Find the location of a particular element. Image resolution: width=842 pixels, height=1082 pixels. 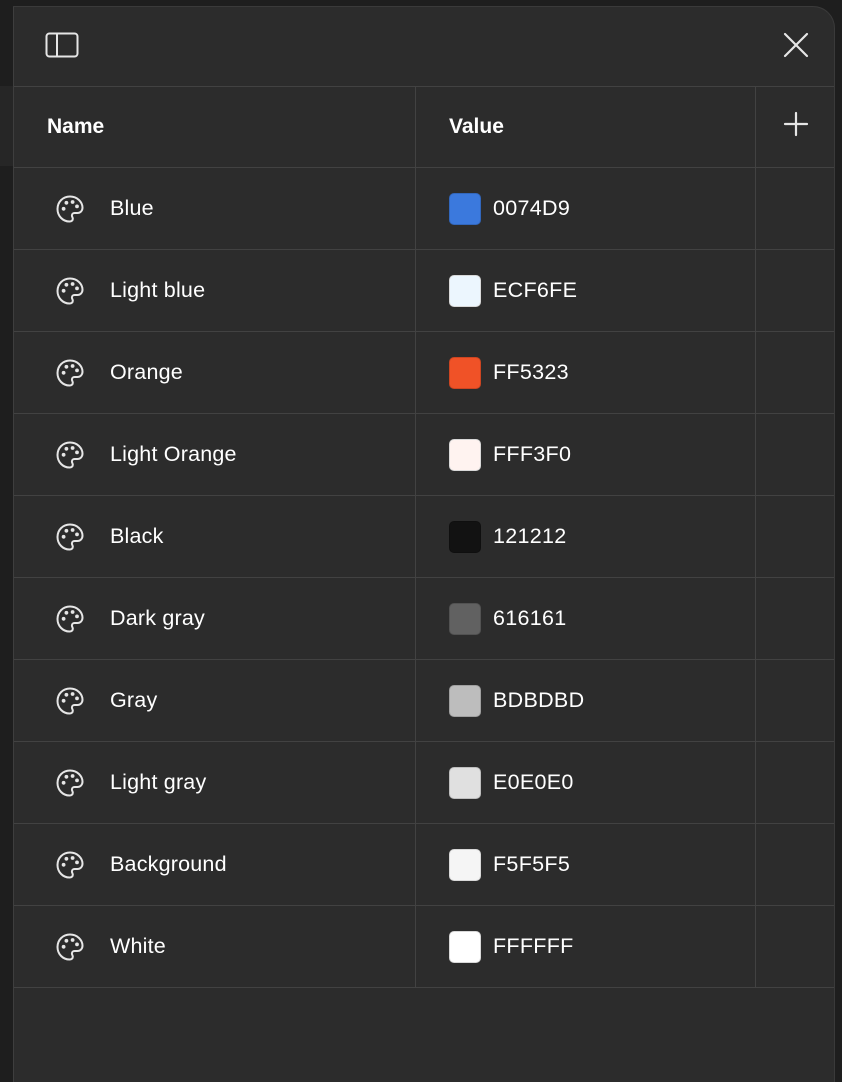

hex-value: 616161 is located at coordinates (530, 618).